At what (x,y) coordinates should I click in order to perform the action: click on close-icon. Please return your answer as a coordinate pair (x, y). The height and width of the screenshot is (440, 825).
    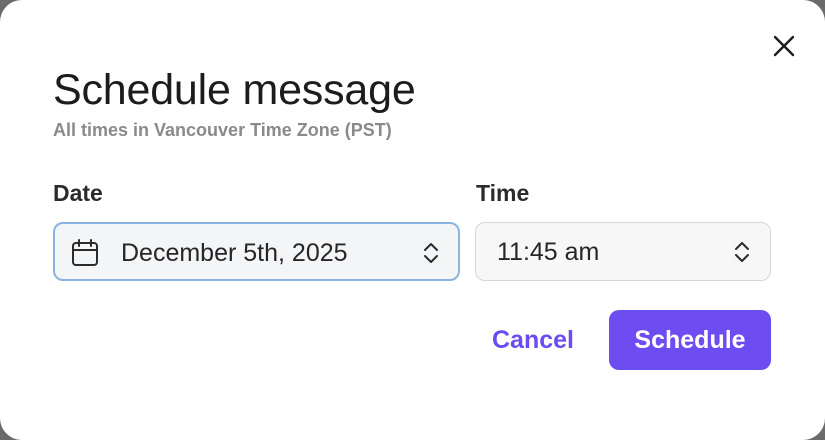
    Looking at the image, I should click on (784, 46).